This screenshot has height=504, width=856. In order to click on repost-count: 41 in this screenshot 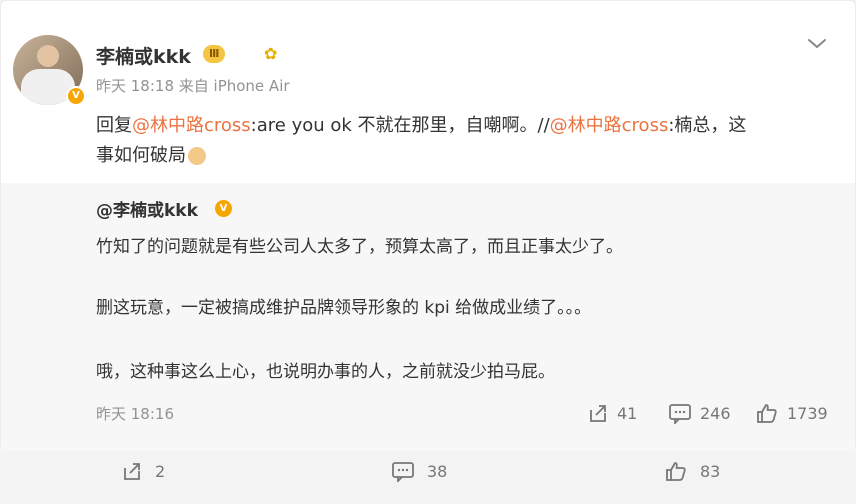, I will do `click(627, 413)`.